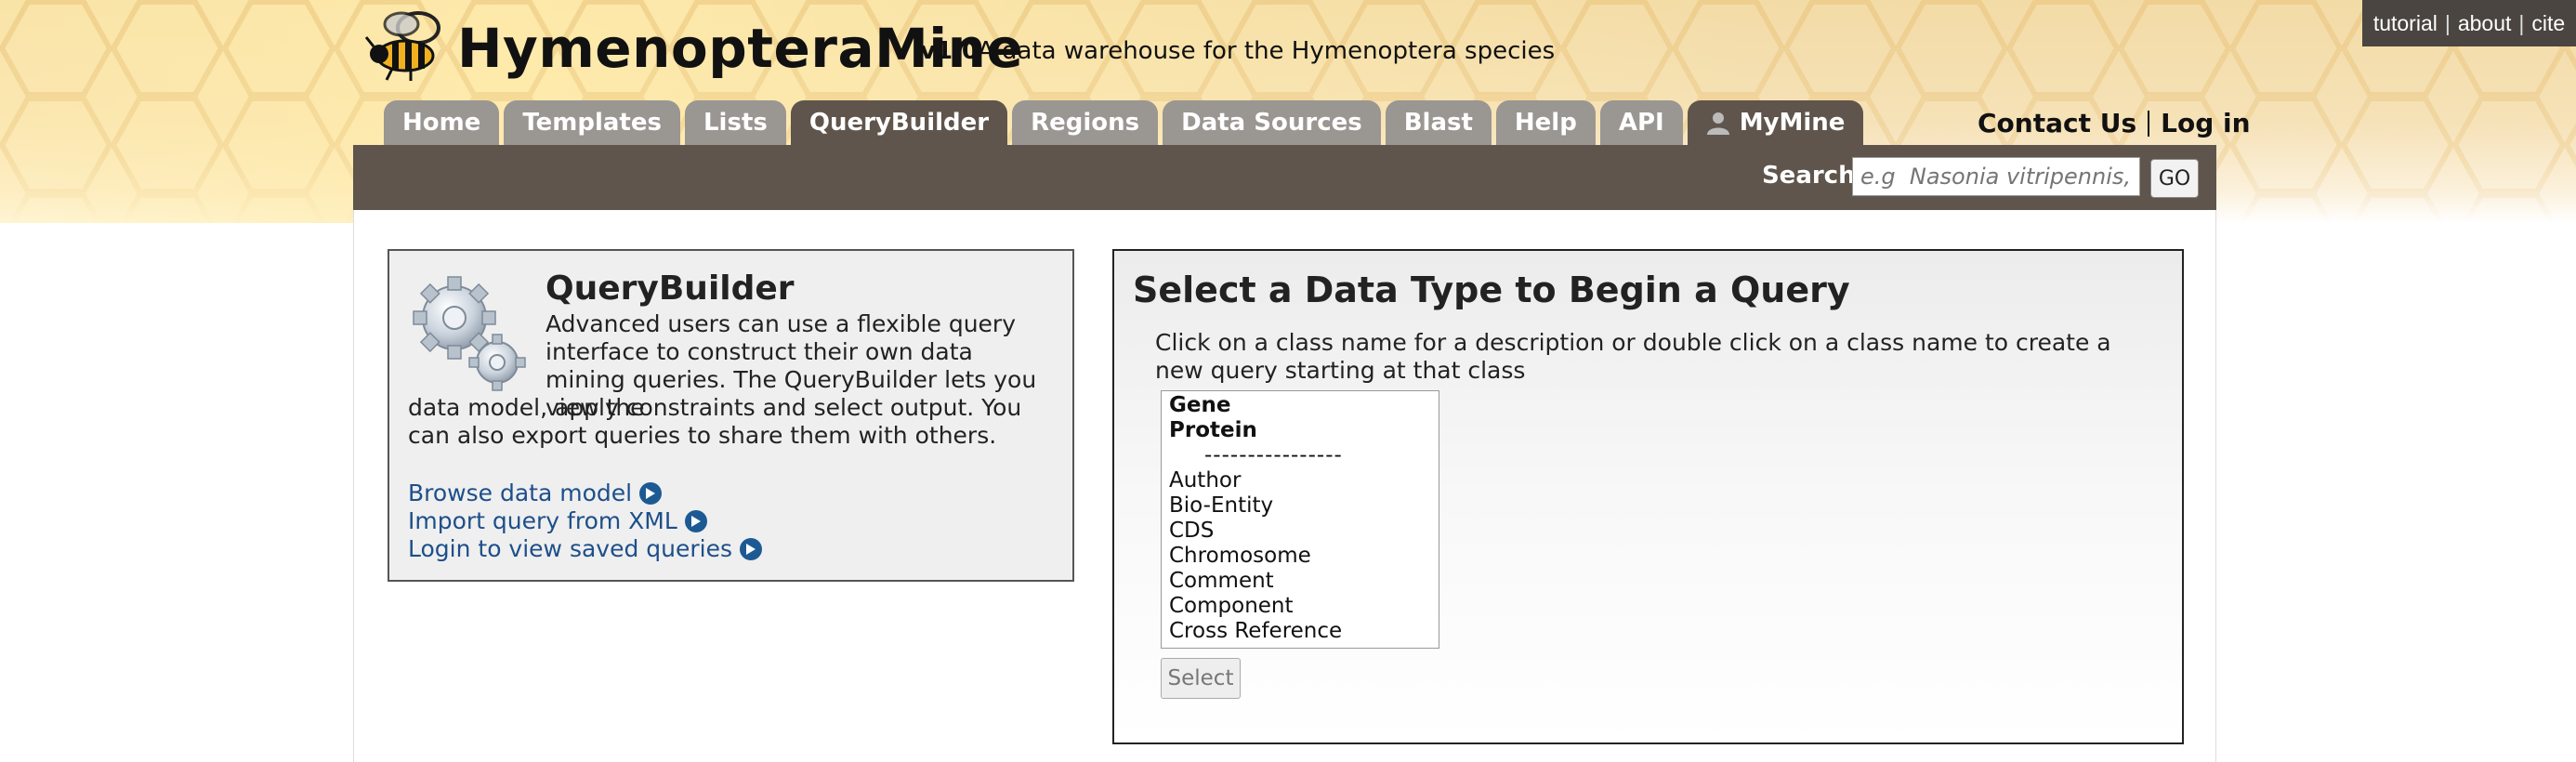  Describe the element at coordinates (520, 493) in the screenshot. I see `browse-data-model-label: Browse data model` at that location.